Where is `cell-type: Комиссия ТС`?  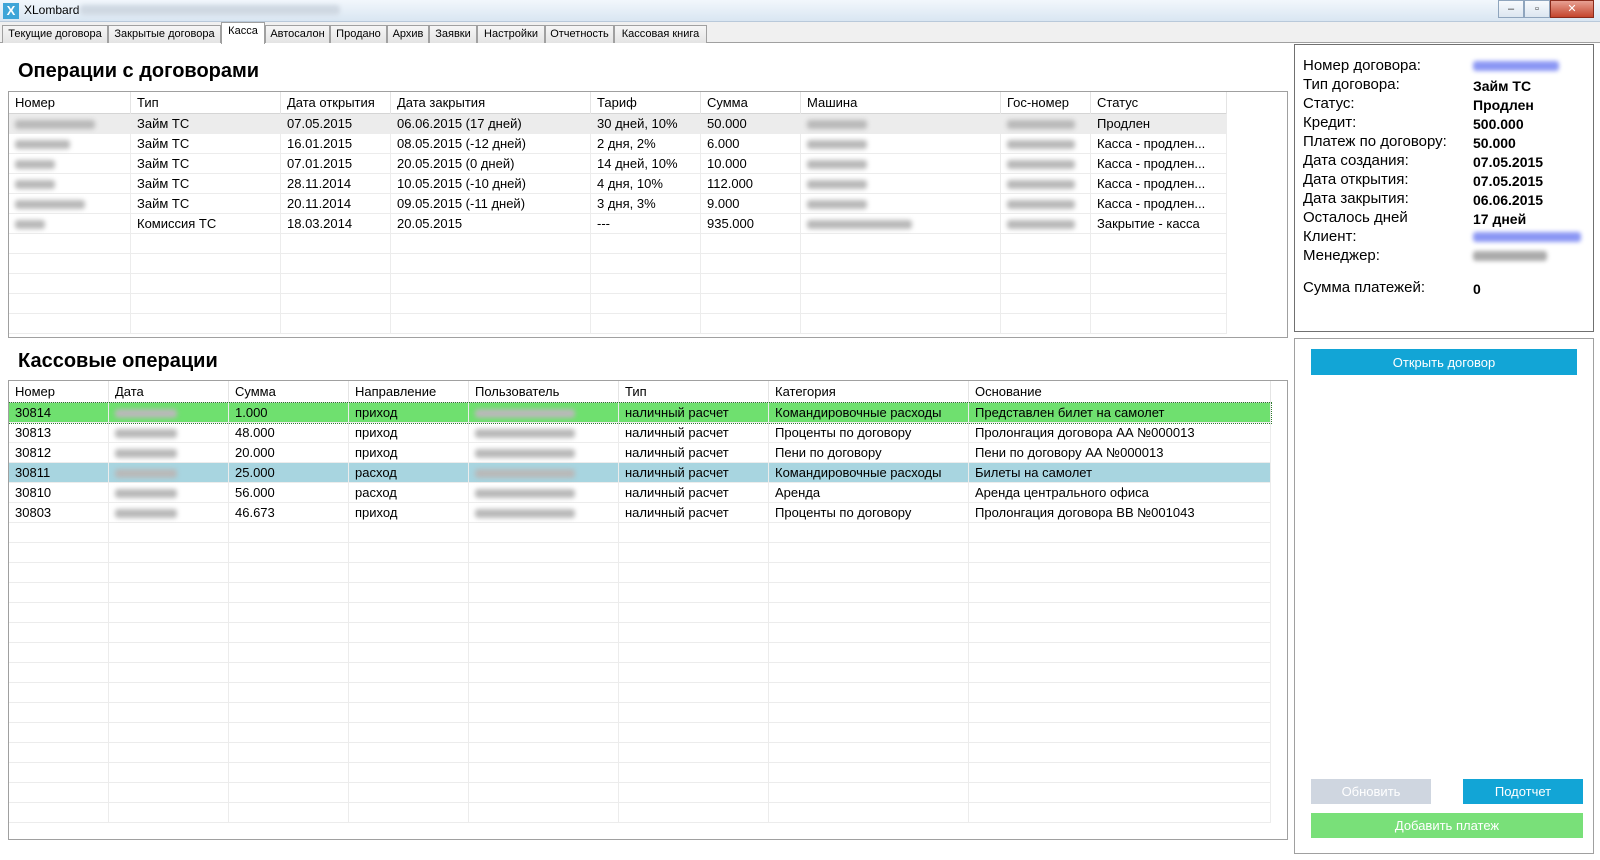
cell-type: Комиссия ТС is located at coordinates (206, 224).